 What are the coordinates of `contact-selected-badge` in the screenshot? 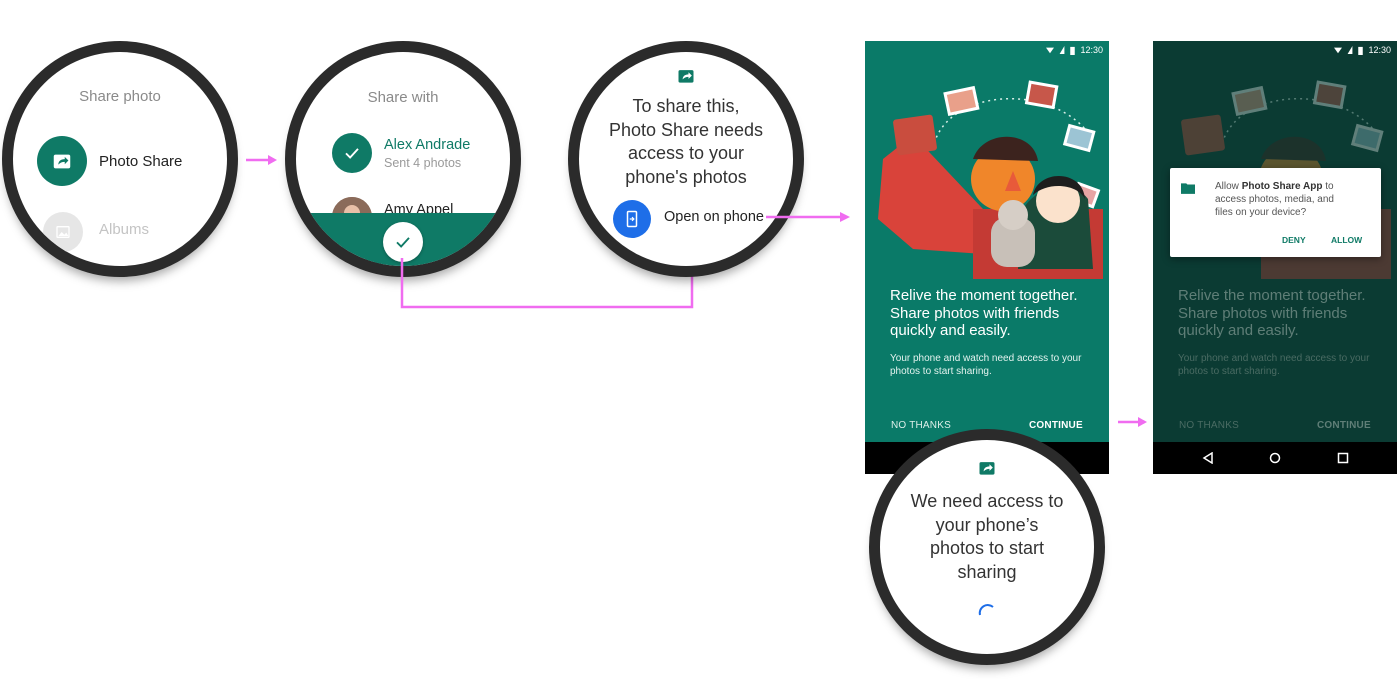 It's located at (352, 153).